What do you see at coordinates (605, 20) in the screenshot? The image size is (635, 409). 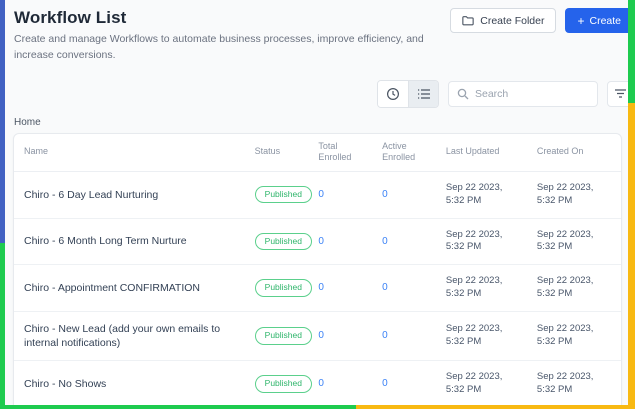 I see `create-label: Create` at bounding box center [605, 20].